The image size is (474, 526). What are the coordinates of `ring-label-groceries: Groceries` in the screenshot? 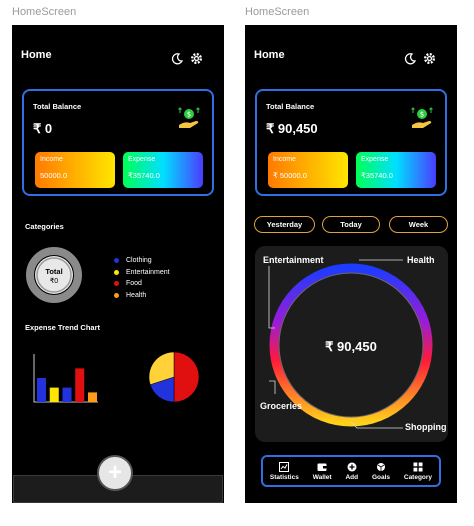 It's located at (281, 406).